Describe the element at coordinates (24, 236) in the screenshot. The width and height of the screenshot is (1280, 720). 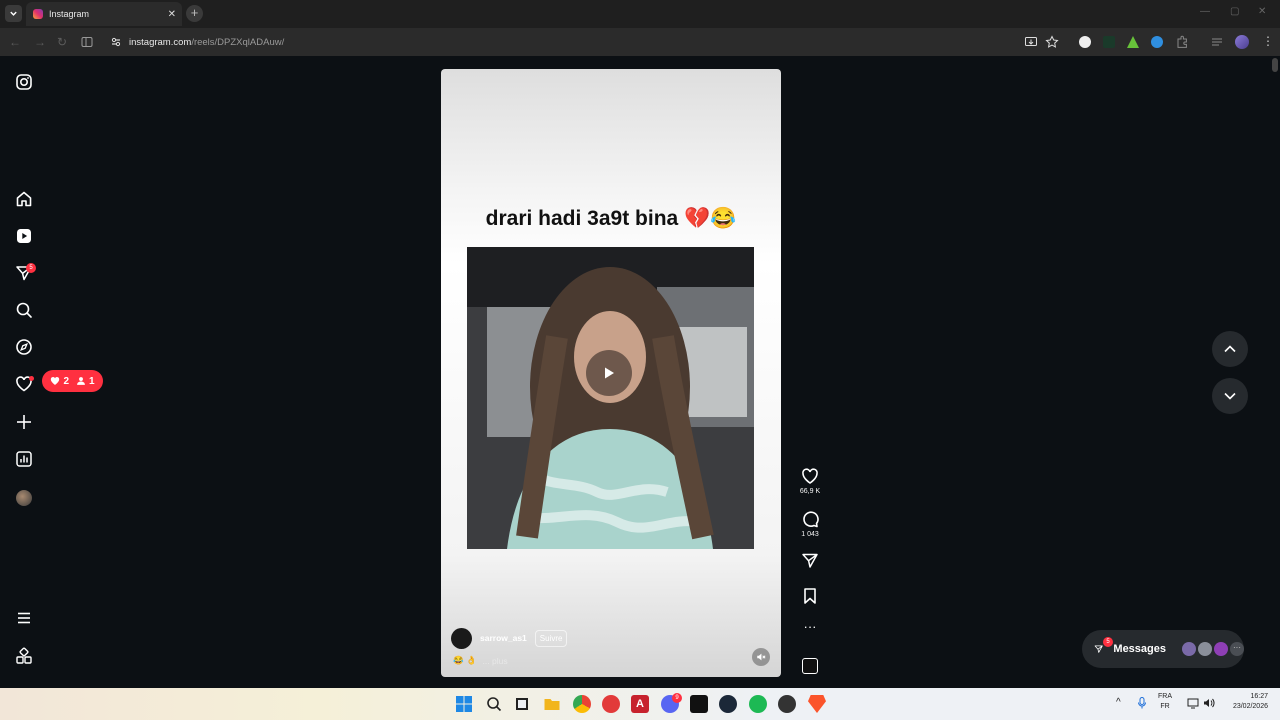
I see `reels-icon` at that location.